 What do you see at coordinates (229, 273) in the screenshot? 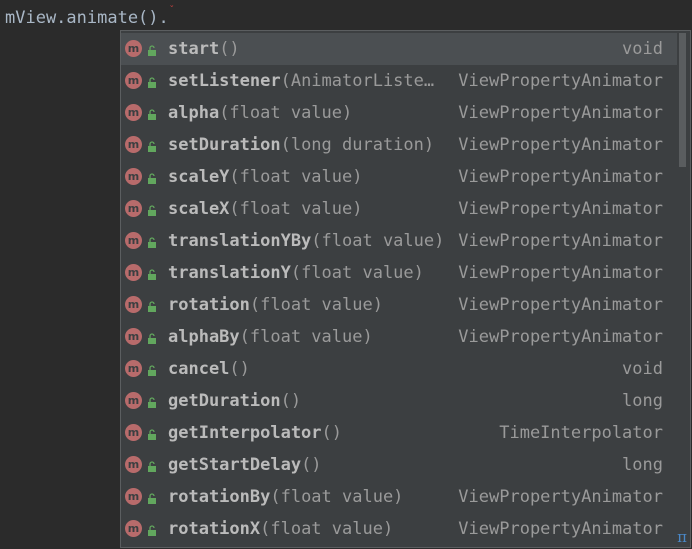
I see `method-name-text: translationY` at bounding box center [229, 273].